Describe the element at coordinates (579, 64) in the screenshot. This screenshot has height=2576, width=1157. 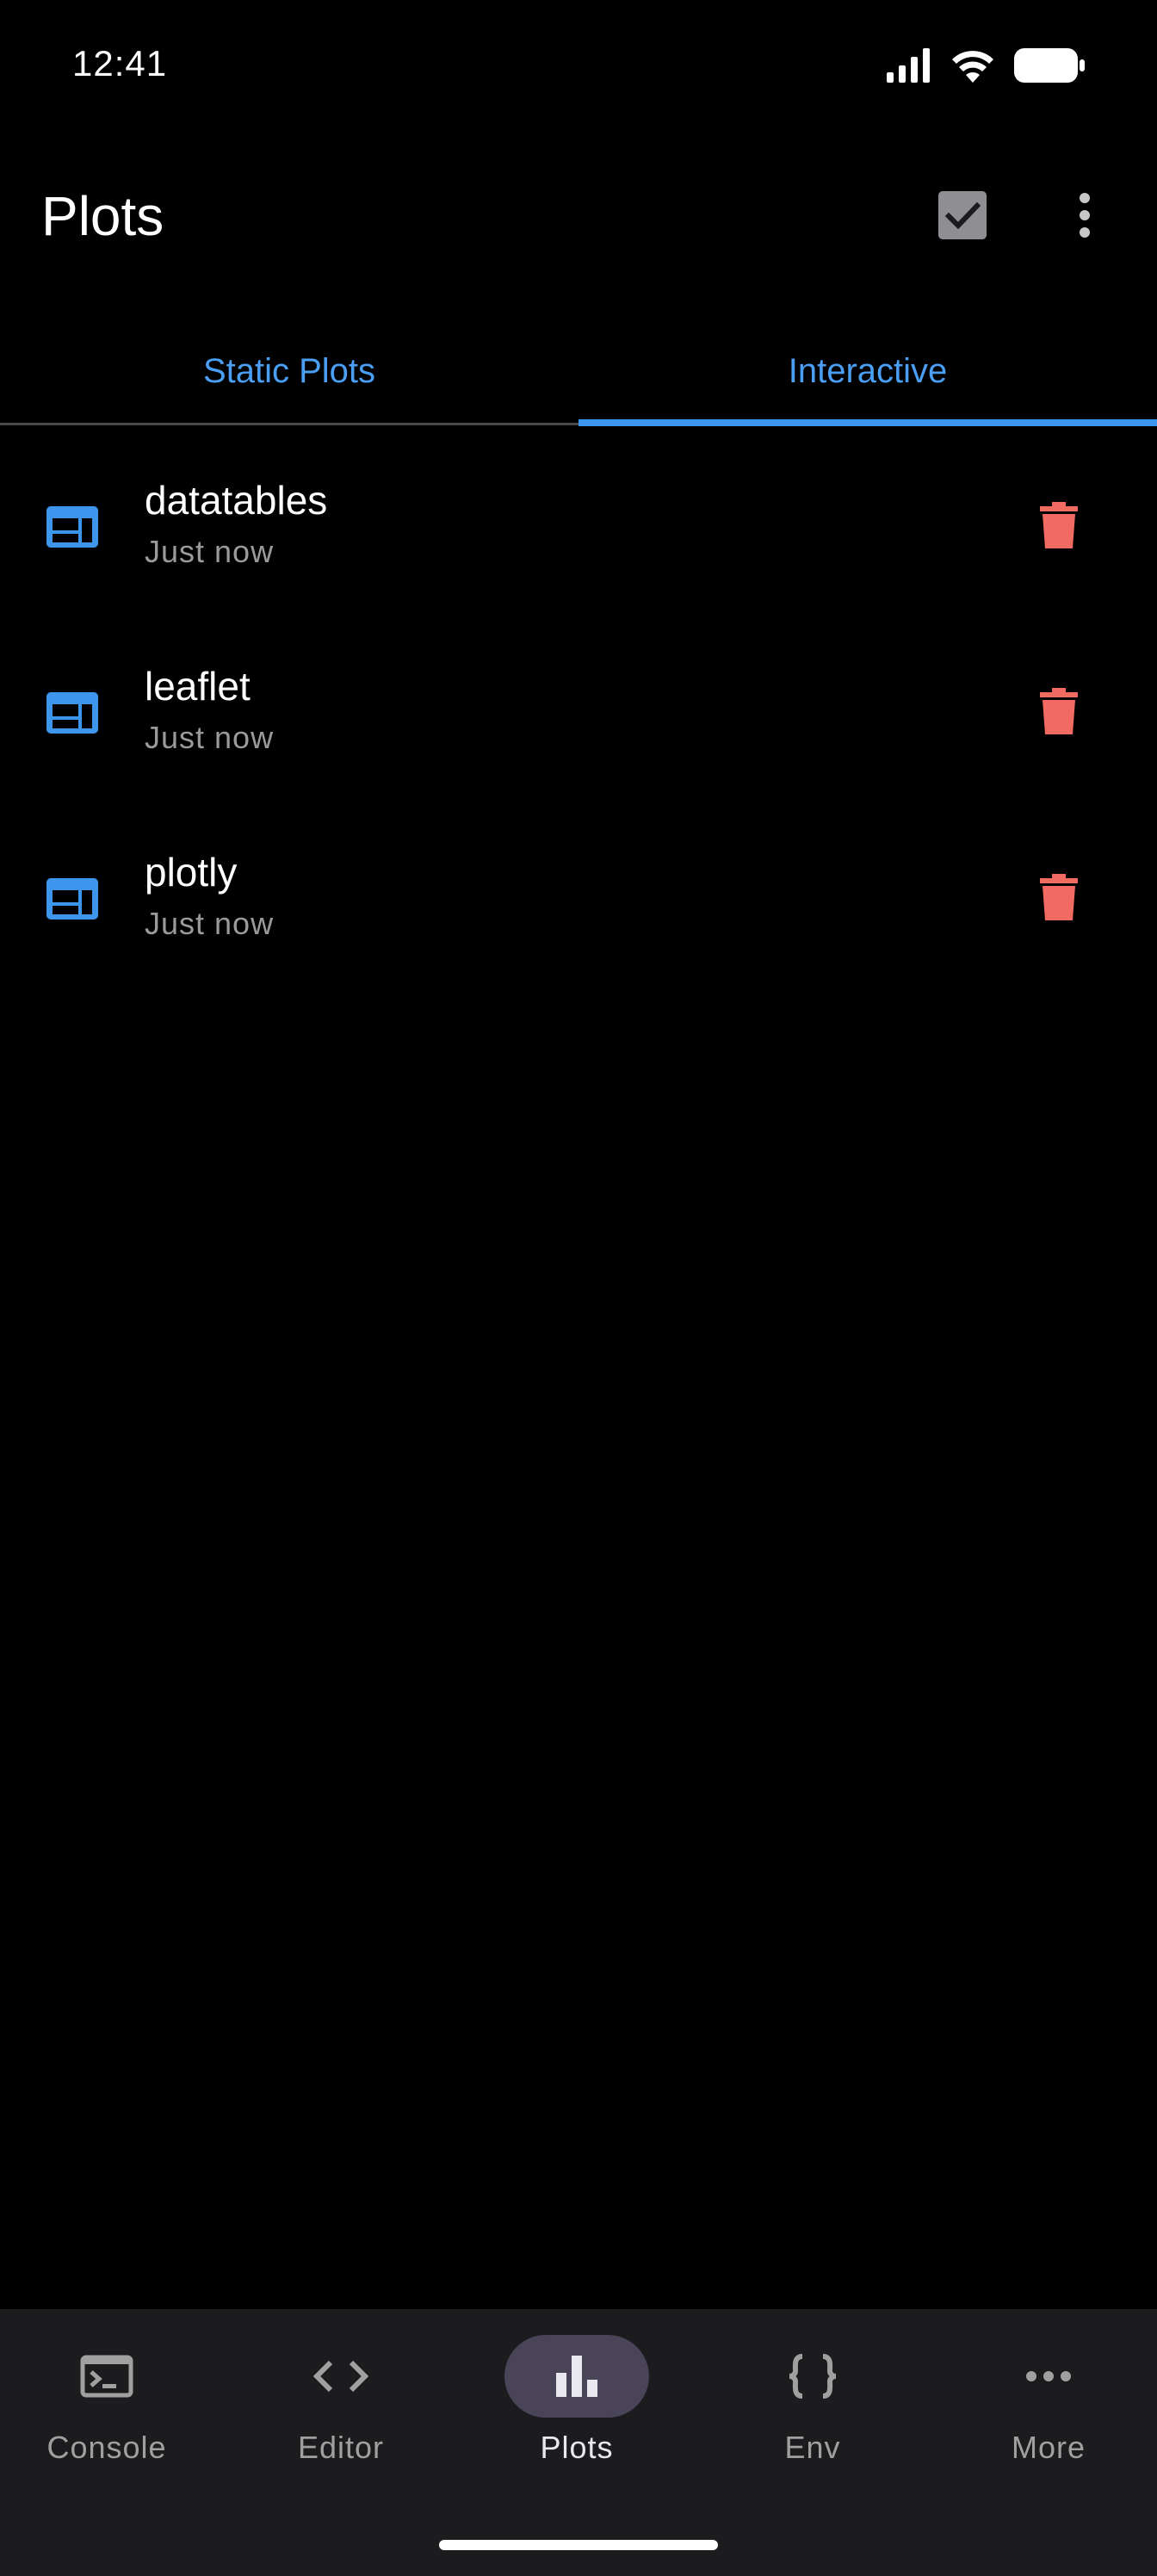
I see `status-bar: 12:41` at that location.